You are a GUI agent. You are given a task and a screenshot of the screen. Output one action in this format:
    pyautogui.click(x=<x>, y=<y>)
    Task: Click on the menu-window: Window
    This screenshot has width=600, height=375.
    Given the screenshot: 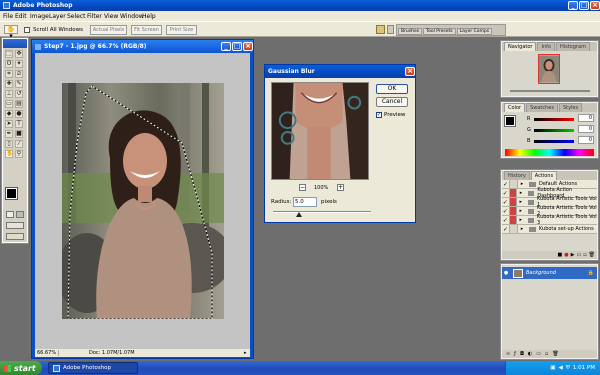 What is the action you would take?
    pyautogui.click(x=132, y=16)
    